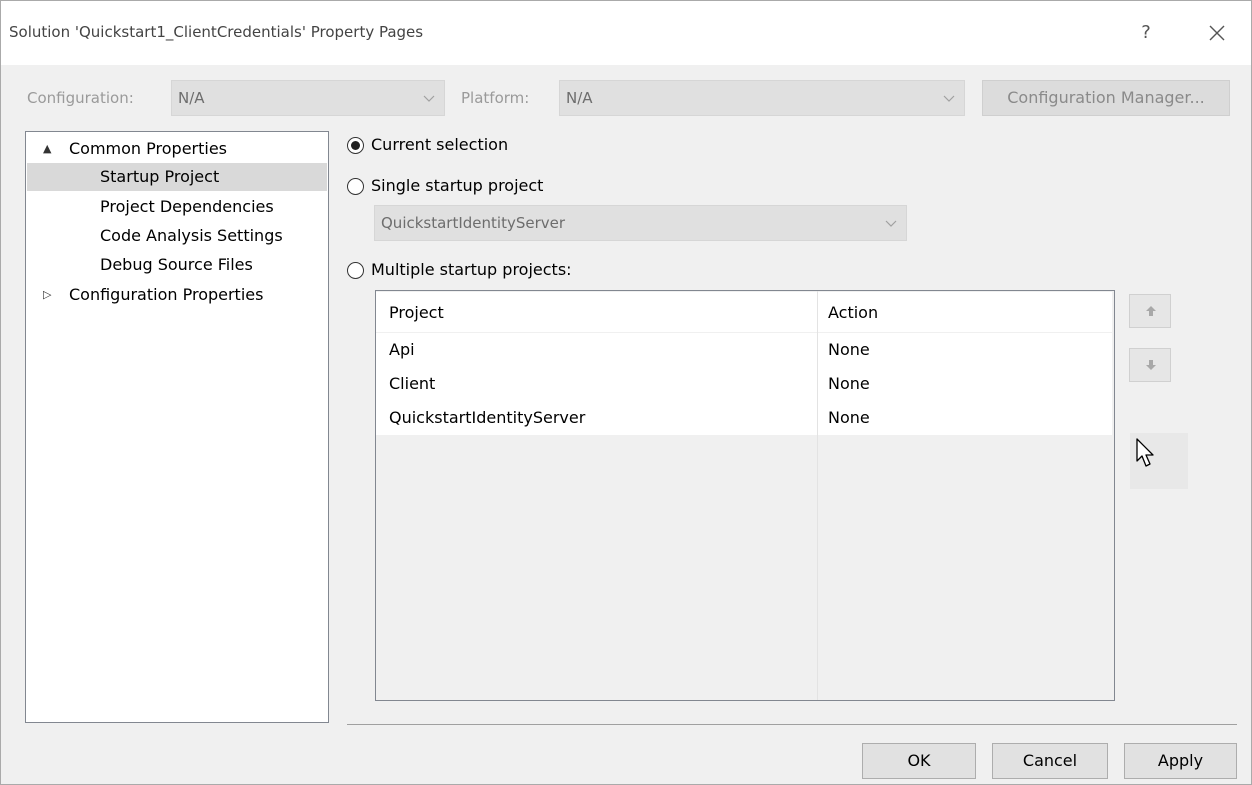  I want to click on collapsed-arrow-icon: ▷, so click(47, 295).